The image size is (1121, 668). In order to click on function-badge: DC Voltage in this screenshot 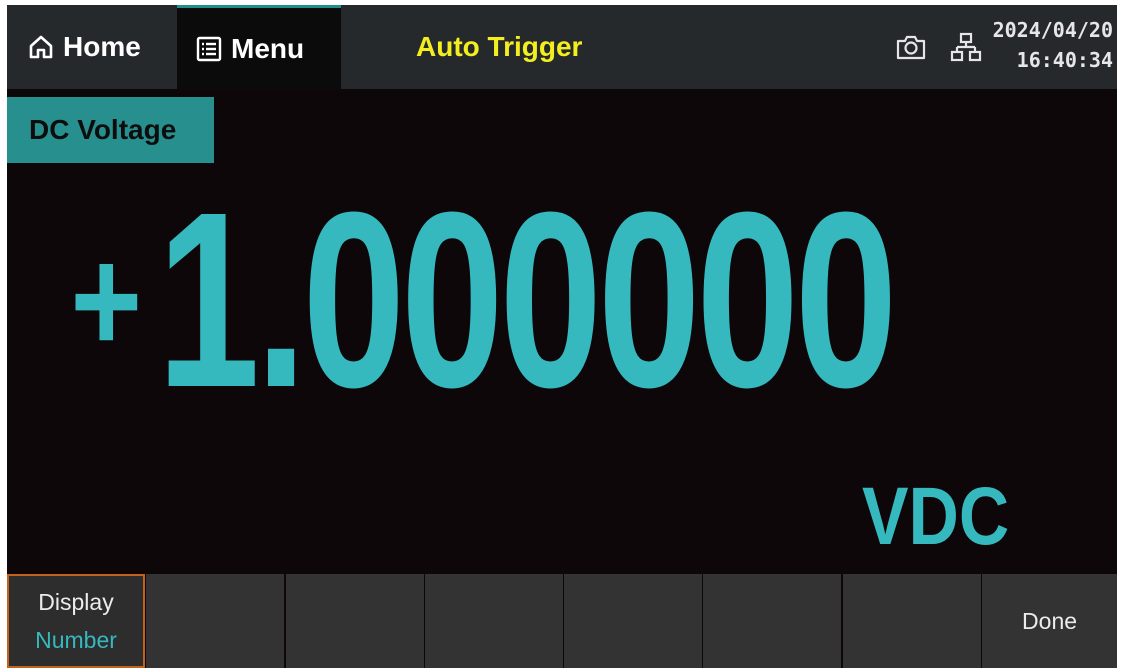, I will do `click(110, 130)`.